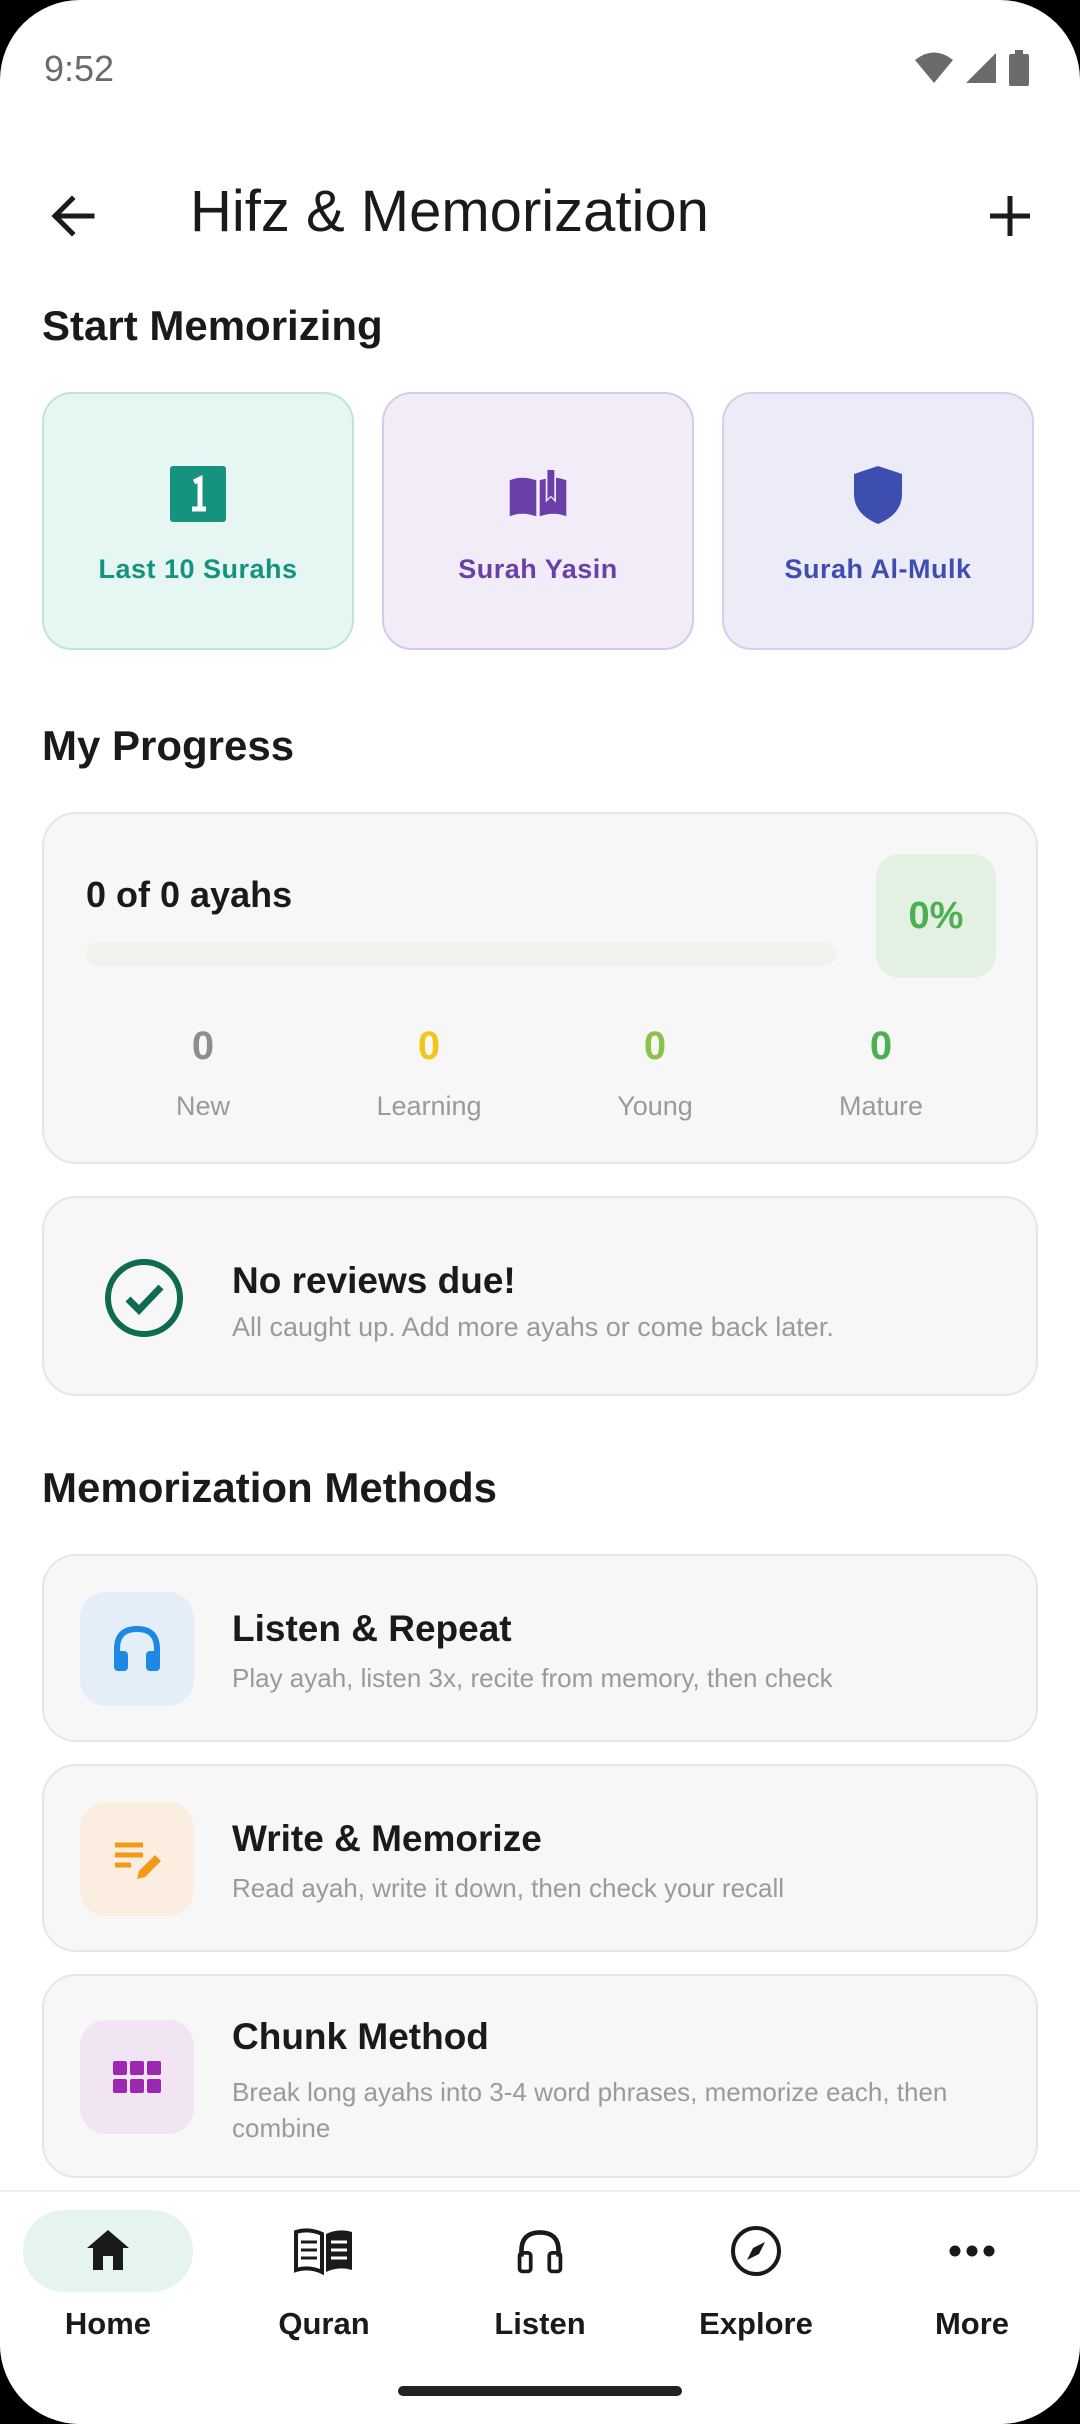 The width and height of the screenshot is (1080, 2424). What do you see at coordinates (934, 67) in the screenshot?
I see `wifi-icon` at bounding box center [934, 67].